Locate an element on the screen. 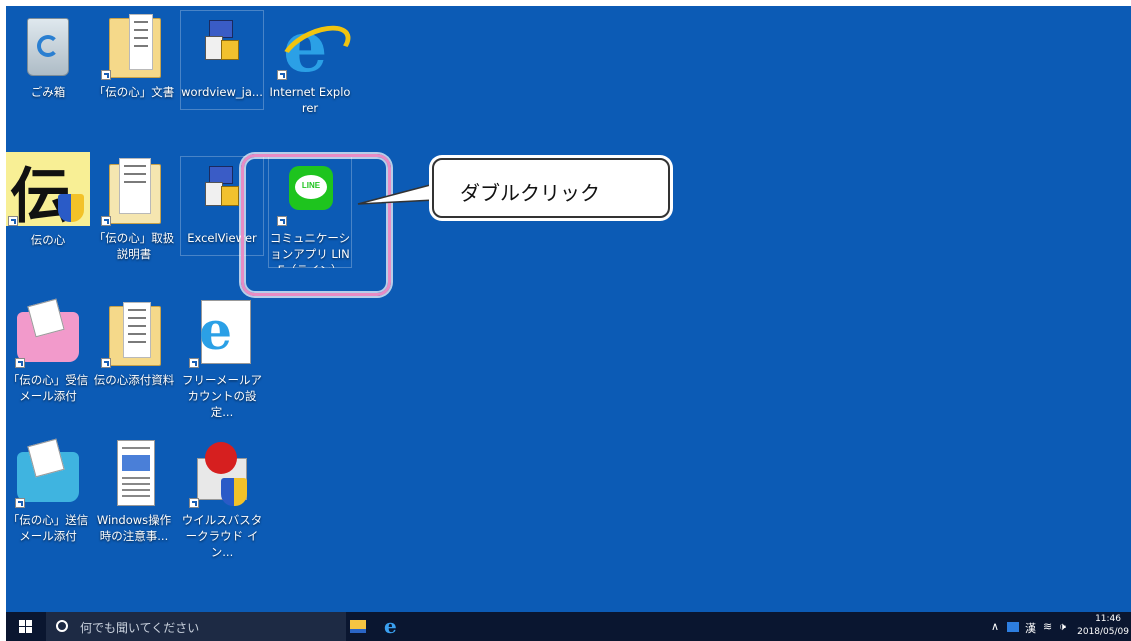  instruction-callout: ダブルクリック is located at coordinates (551, 188).